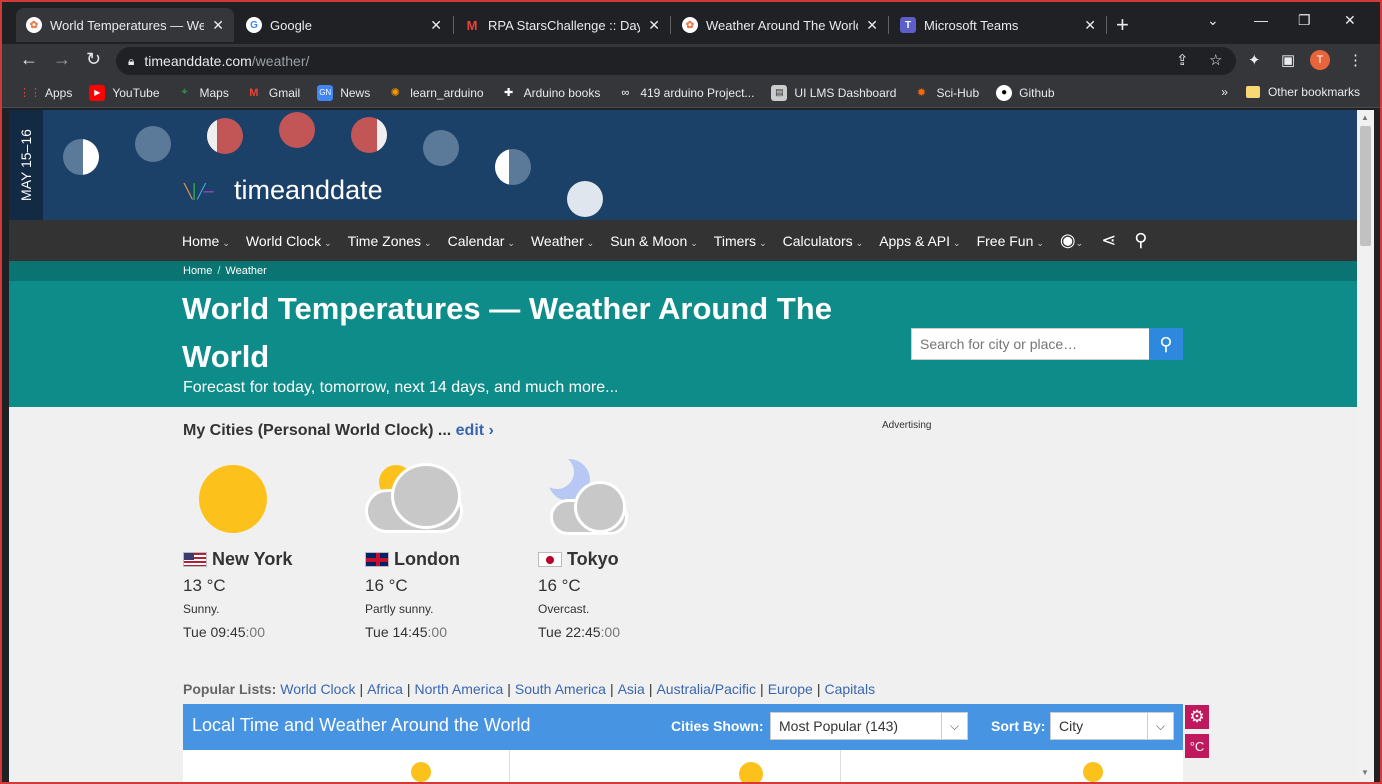 This screenshot has height=784, width=1382. Describe the element at coordinates (654, 241) in the screenshot. I see `nav-sun-moon: Sun & Moon ⌄` at that location.